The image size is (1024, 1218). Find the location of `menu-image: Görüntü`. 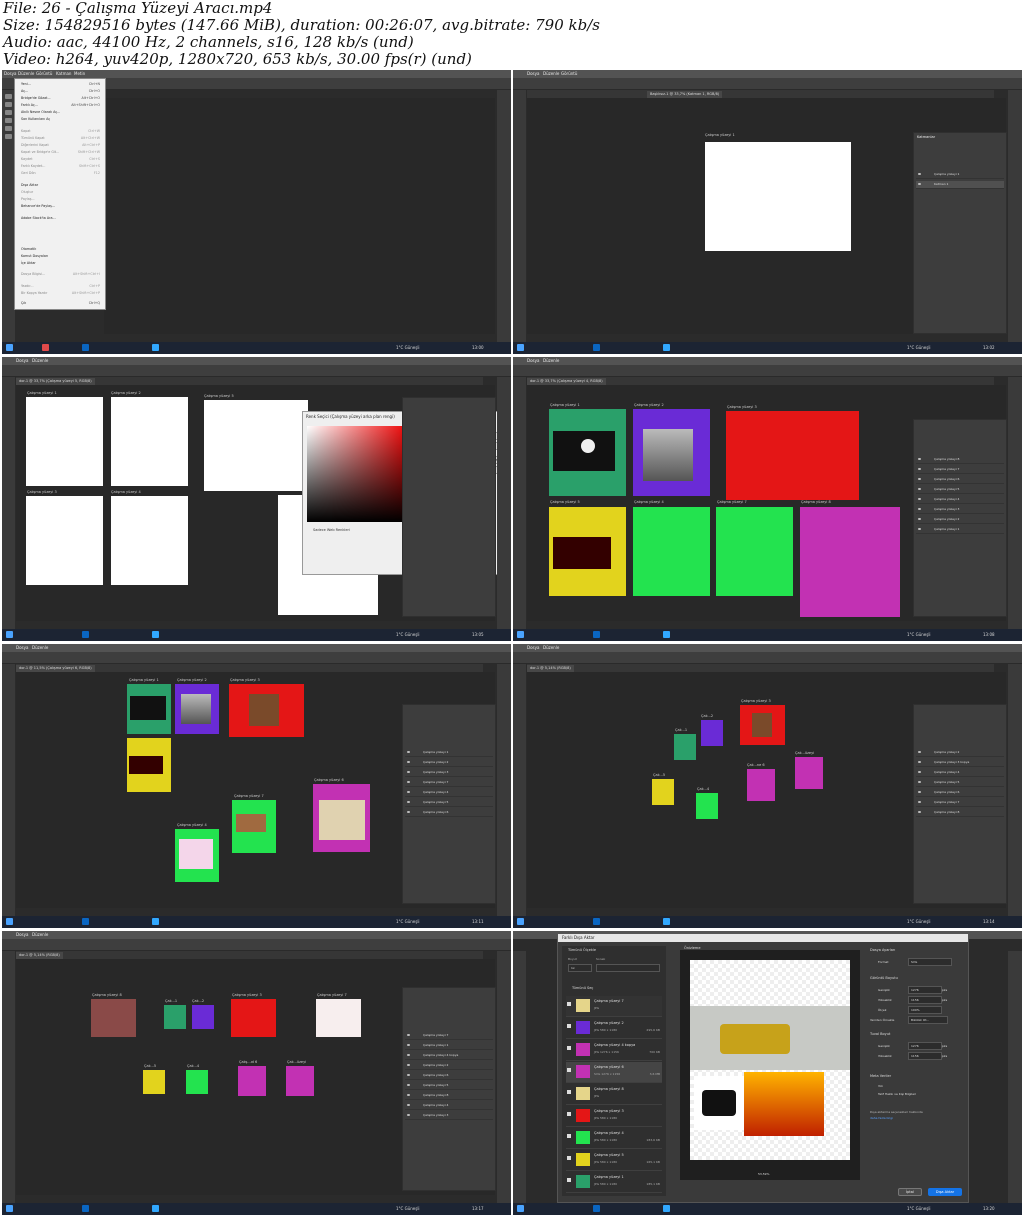

menu-image: Görüntü is located at coordinates (569, 74).